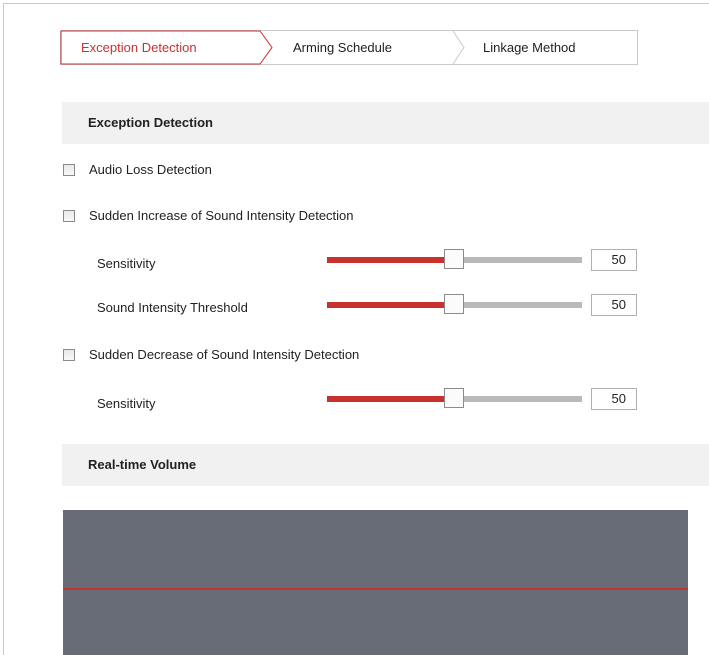 The height and width of the screenshot is (655, 709). I want to click on threshold-slider, so click(454, 305).